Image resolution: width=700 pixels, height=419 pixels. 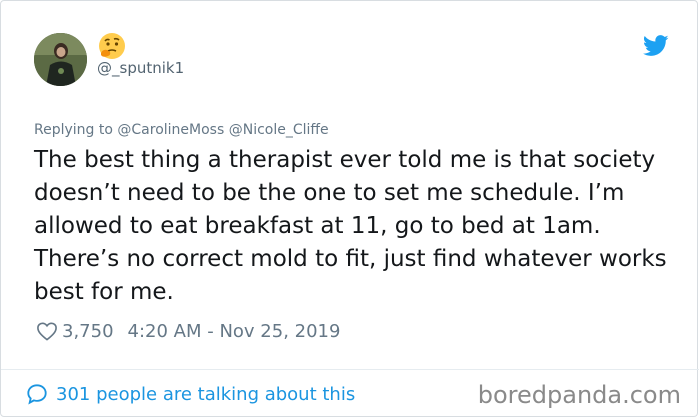 I want to click on tweet-meta: 3,750 4:20 AM - Nov 25, 2019, so click(x=188, y=331).